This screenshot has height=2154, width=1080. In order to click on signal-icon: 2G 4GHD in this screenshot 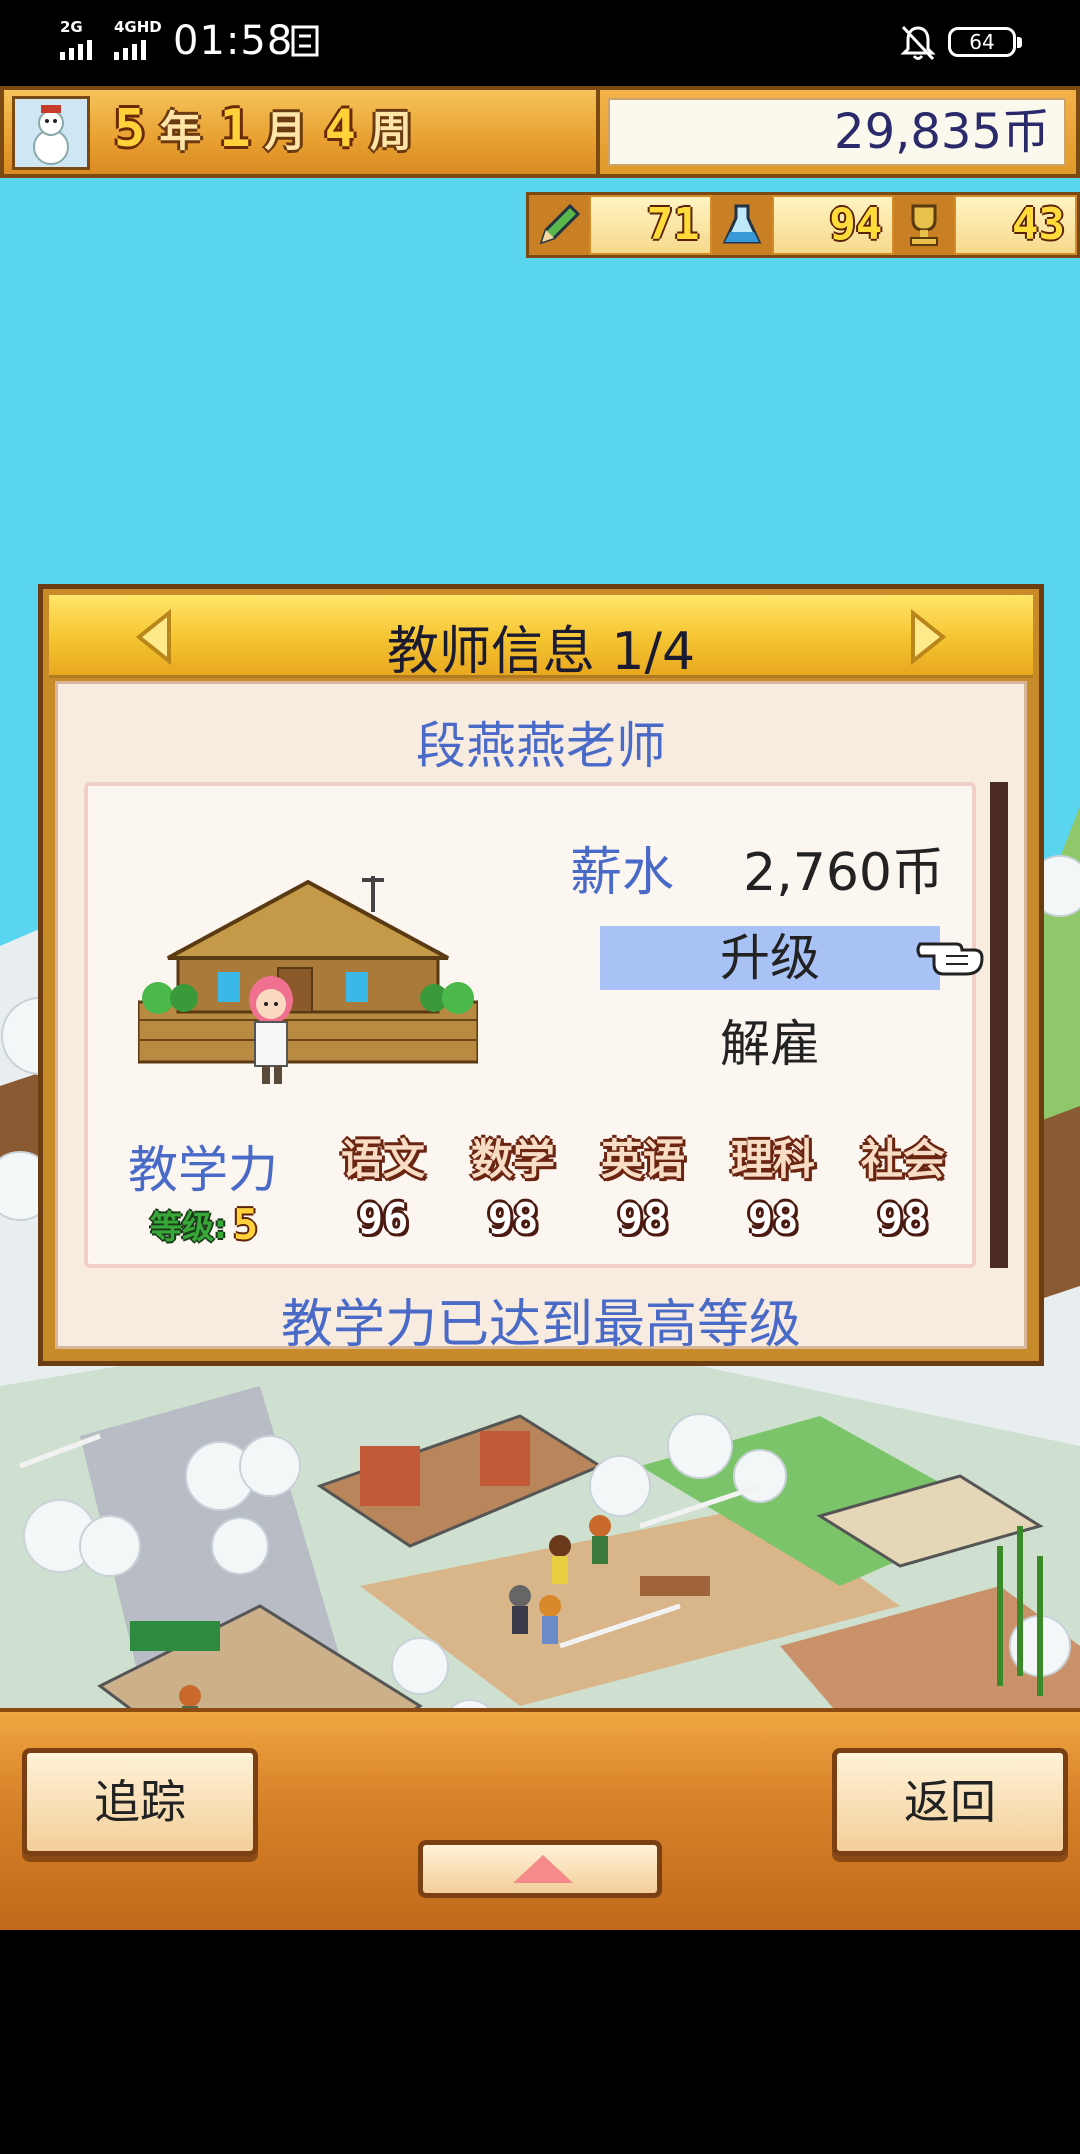, I will do `click(115, 40)`.